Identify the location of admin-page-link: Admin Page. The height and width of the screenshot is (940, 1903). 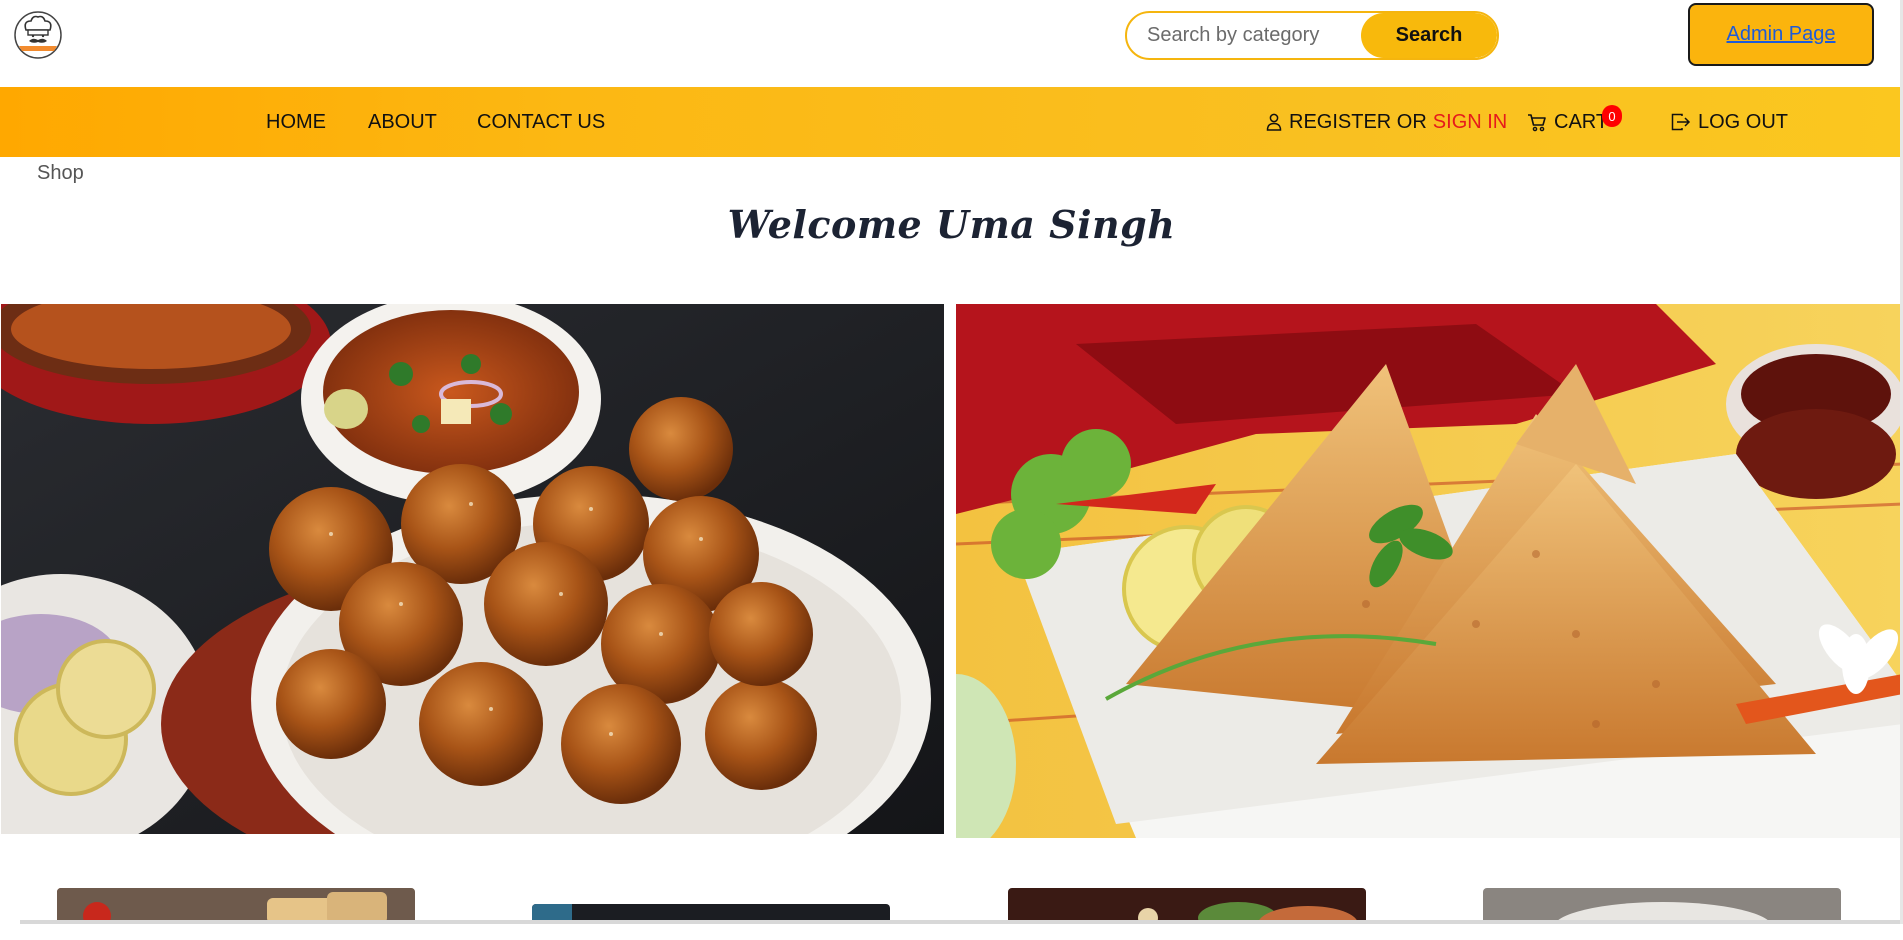
(1781, 34).